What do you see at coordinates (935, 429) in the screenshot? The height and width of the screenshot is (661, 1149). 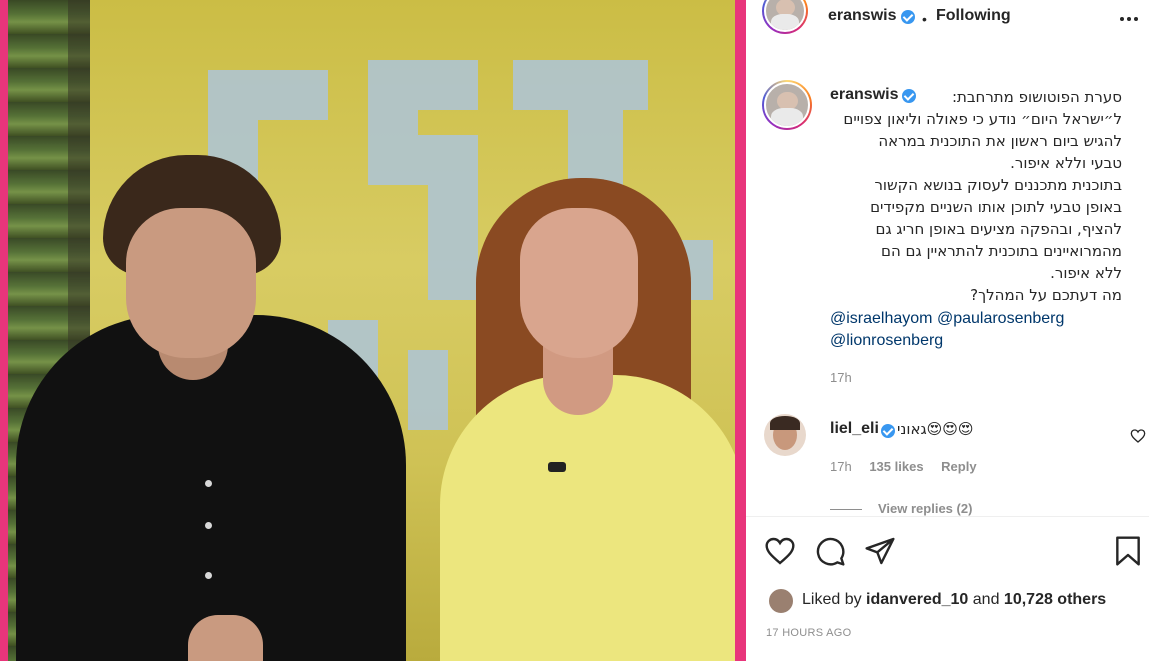 I see `comment-text: גאוני😍😍😍` at bounding box center [935, 429].